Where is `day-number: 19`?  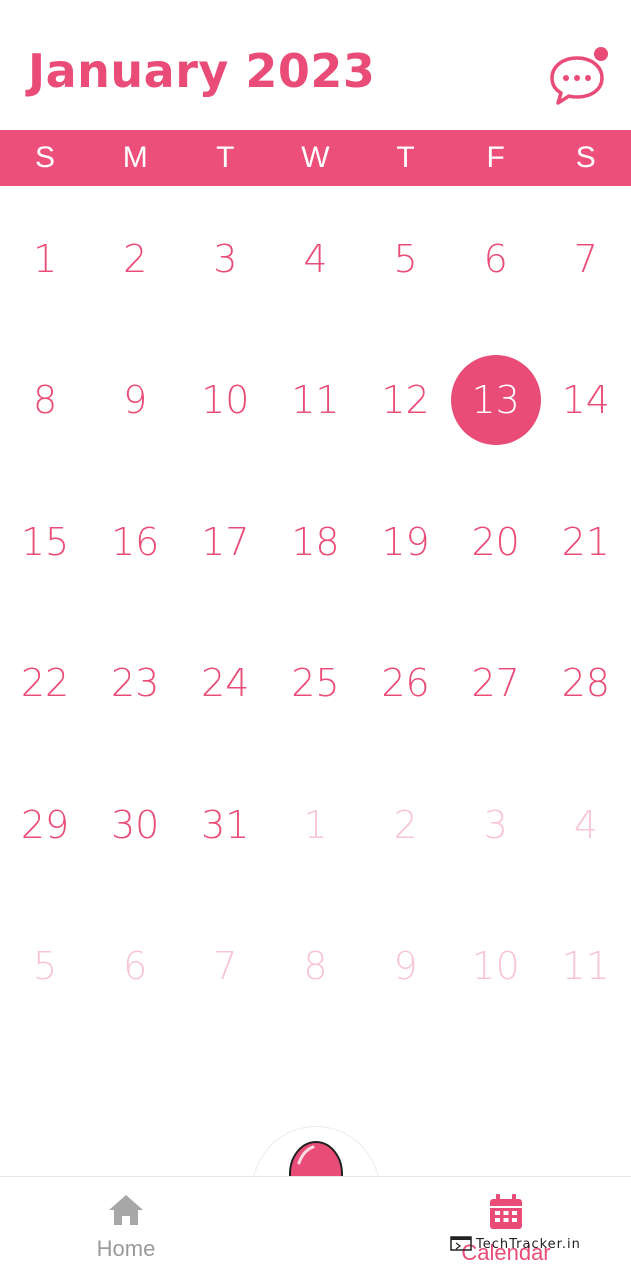 day-number: 19 is located at coordinates (405, 541).